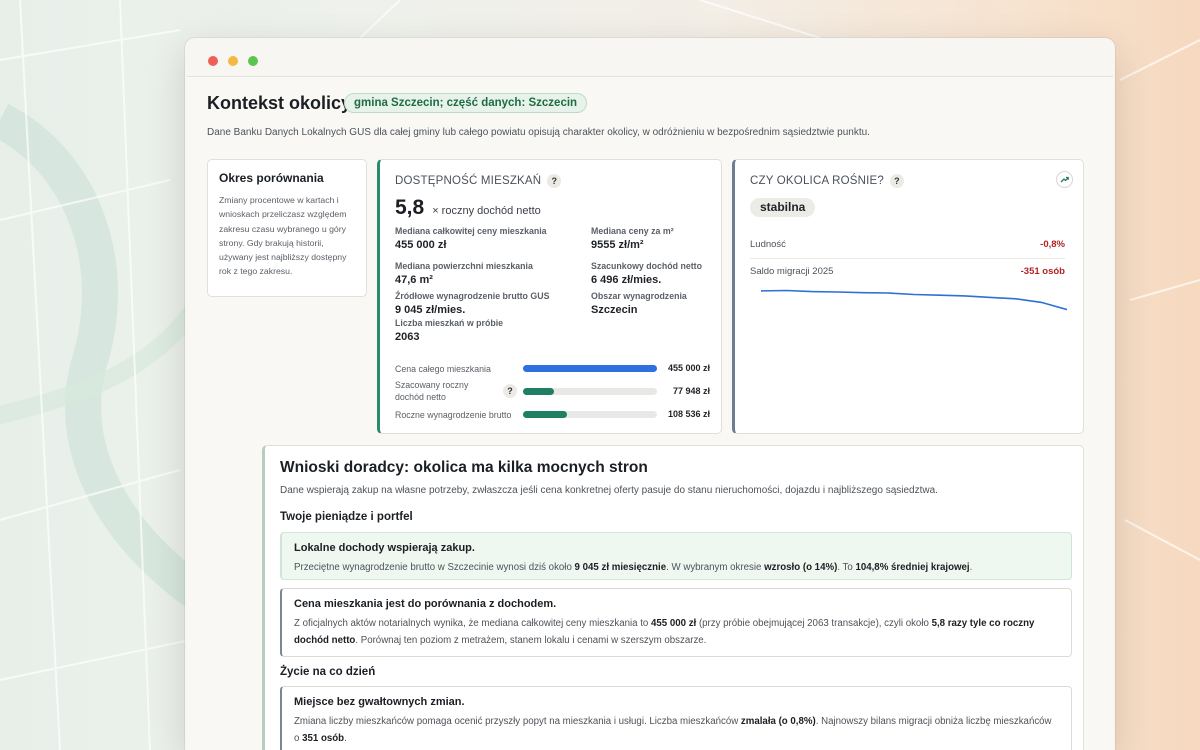 Image resolution: width=1200 pixels, height=750 pixels. Describe the element at coordinates (907, 277) in the screenshot. I see `migration-row: Saldo migracji 2025 -351 osób` at that location.